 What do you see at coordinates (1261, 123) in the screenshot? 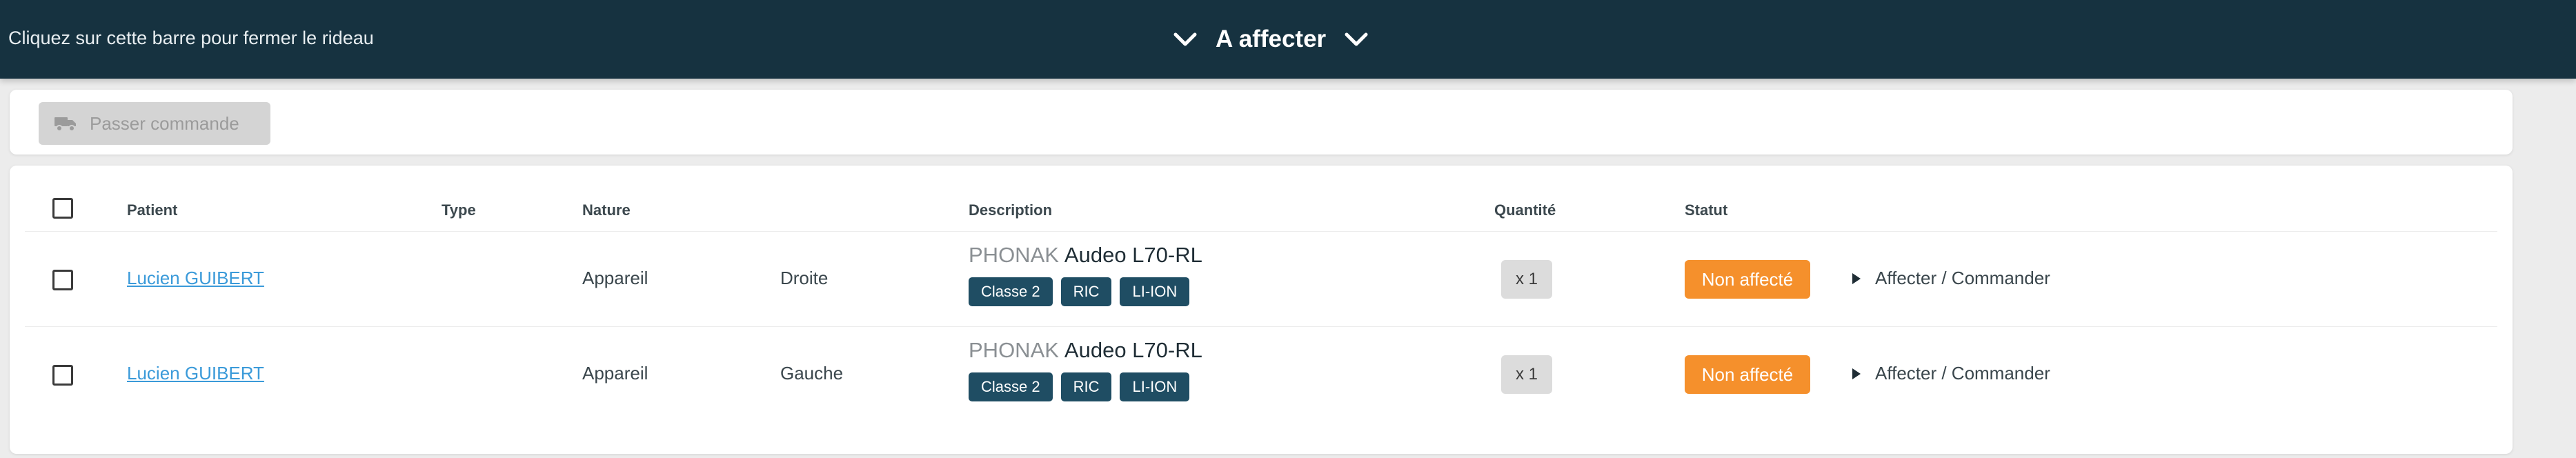
I see `toolbar-card: Passer commande` at bounding box center [1261, 123].